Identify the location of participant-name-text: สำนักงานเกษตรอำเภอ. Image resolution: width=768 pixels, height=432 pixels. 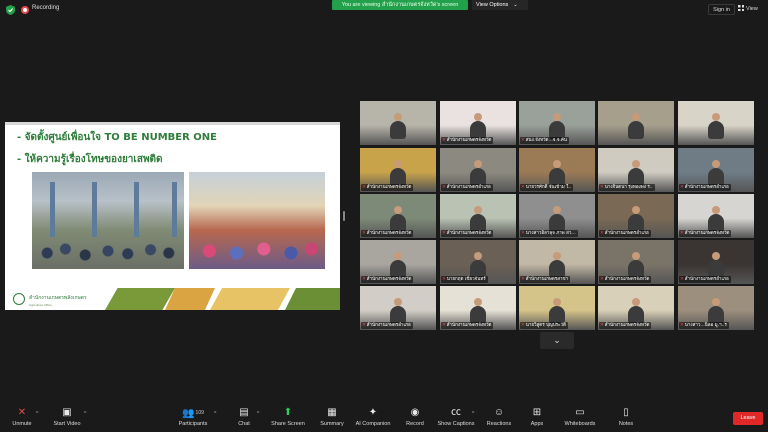
(468, 187).